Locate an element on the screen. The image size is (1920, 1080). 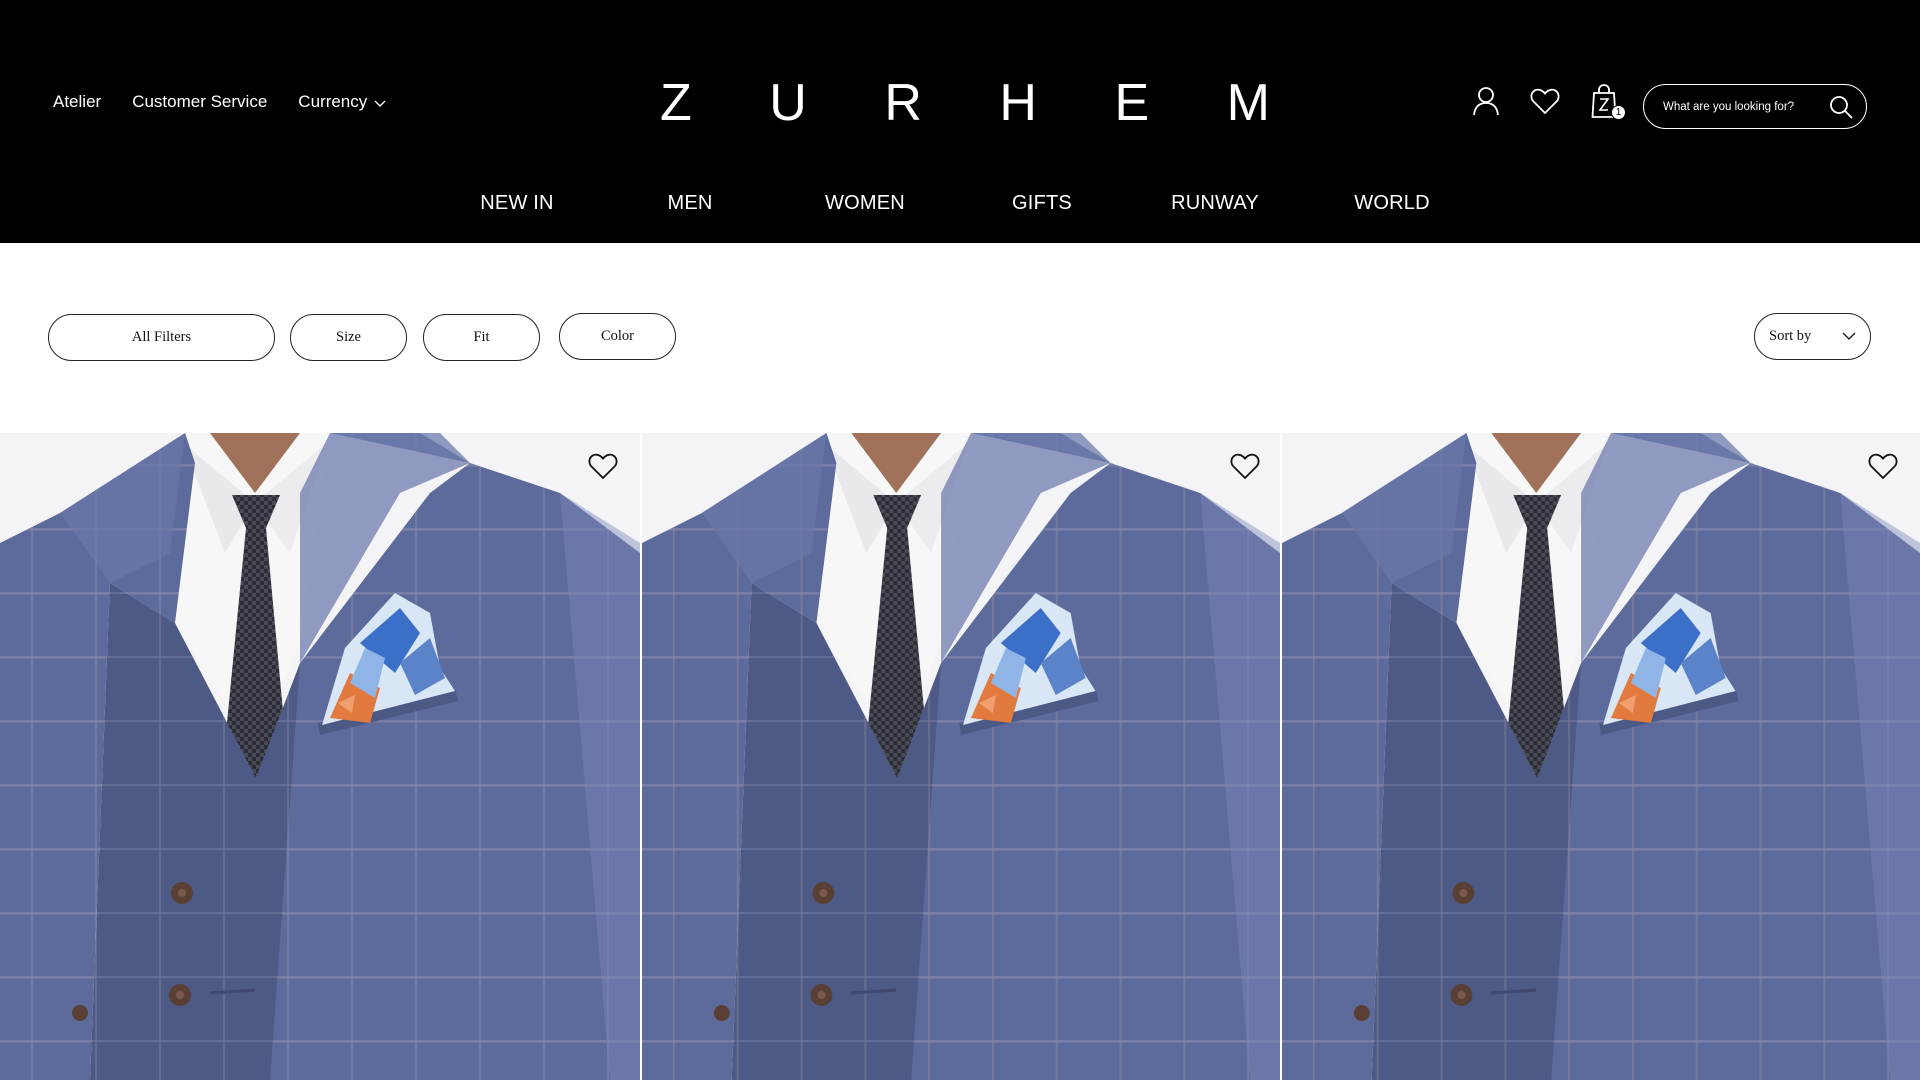
search-icon is located at coordinates (1841, 107).